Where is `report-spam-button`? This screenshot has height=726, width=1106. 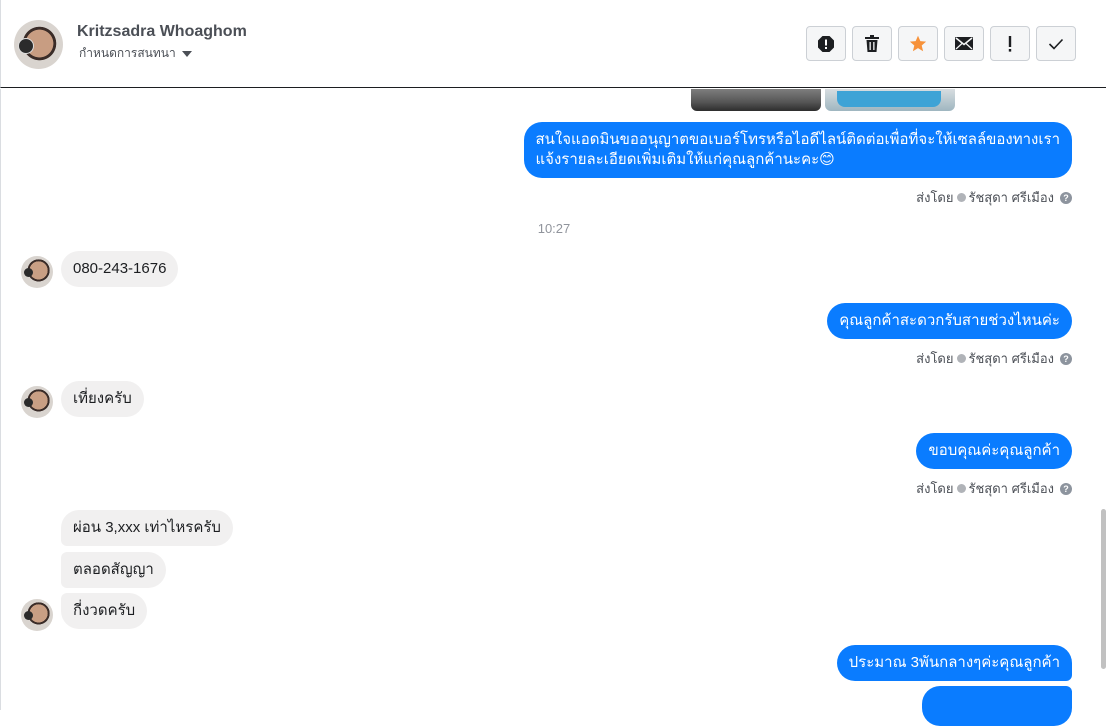 report-spam-button is located at coordinates (826, 43).